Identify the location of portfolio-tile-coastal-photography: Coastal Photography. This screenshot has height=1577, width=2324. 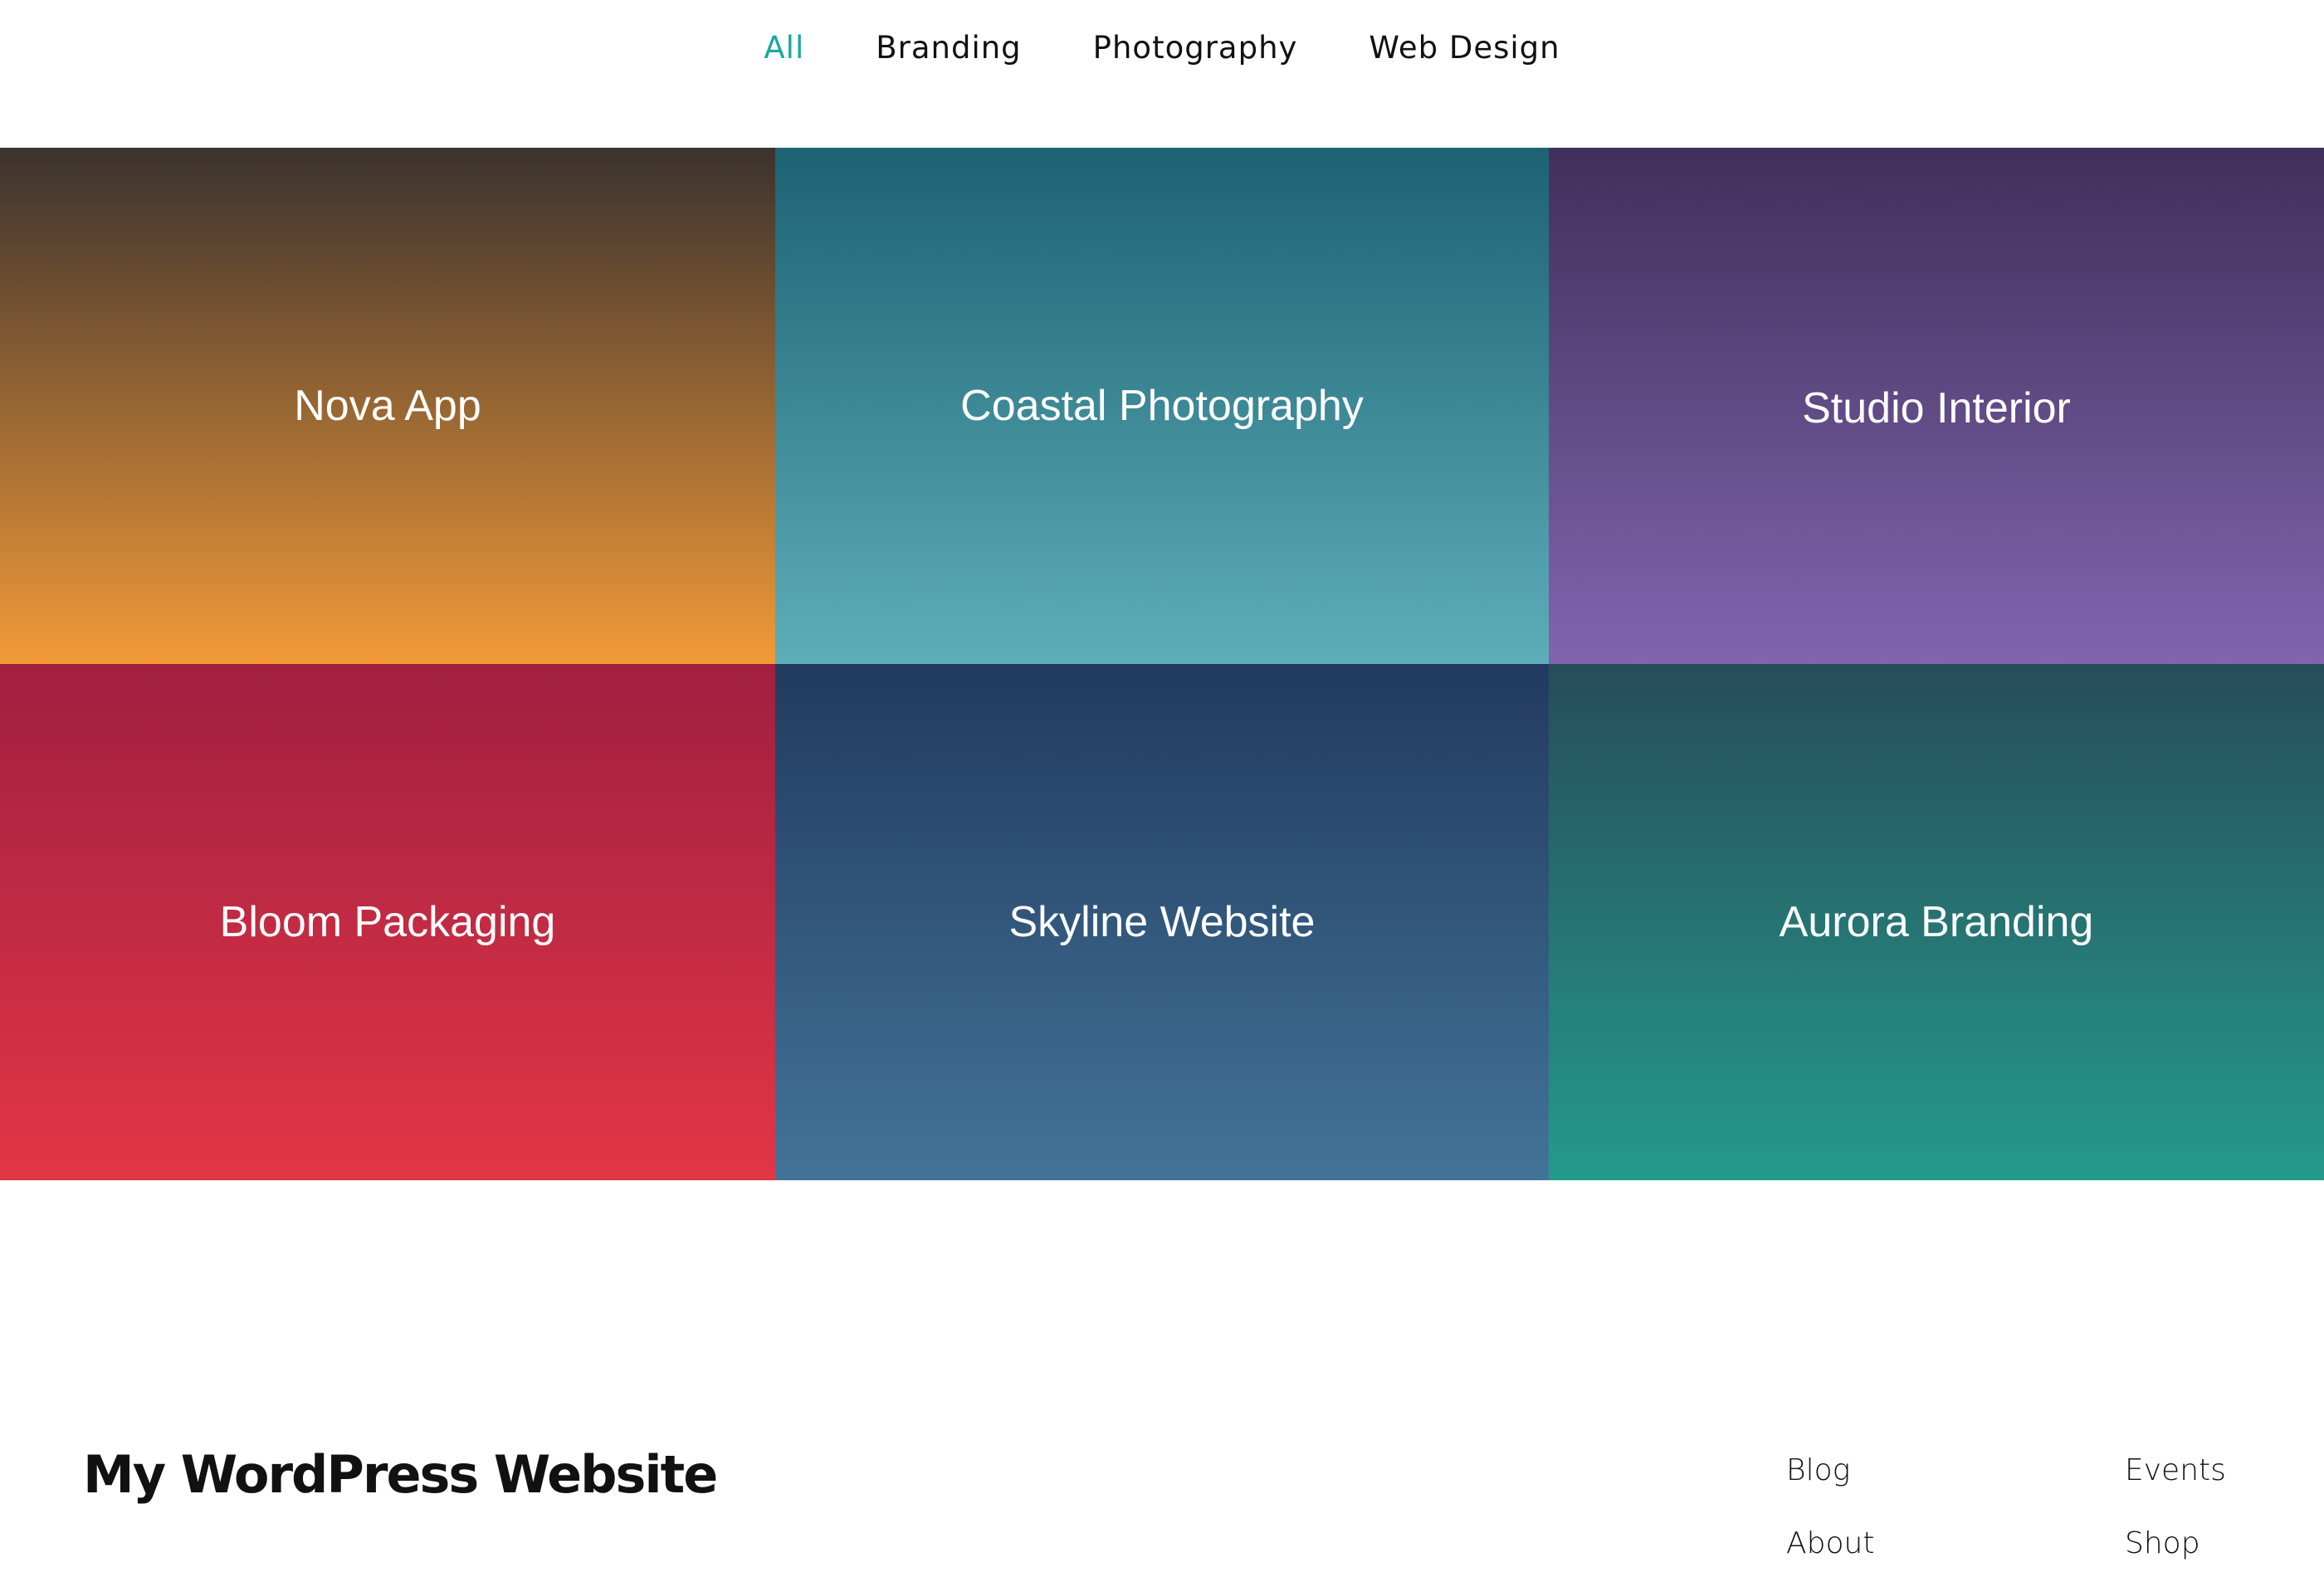
(1162, 406).